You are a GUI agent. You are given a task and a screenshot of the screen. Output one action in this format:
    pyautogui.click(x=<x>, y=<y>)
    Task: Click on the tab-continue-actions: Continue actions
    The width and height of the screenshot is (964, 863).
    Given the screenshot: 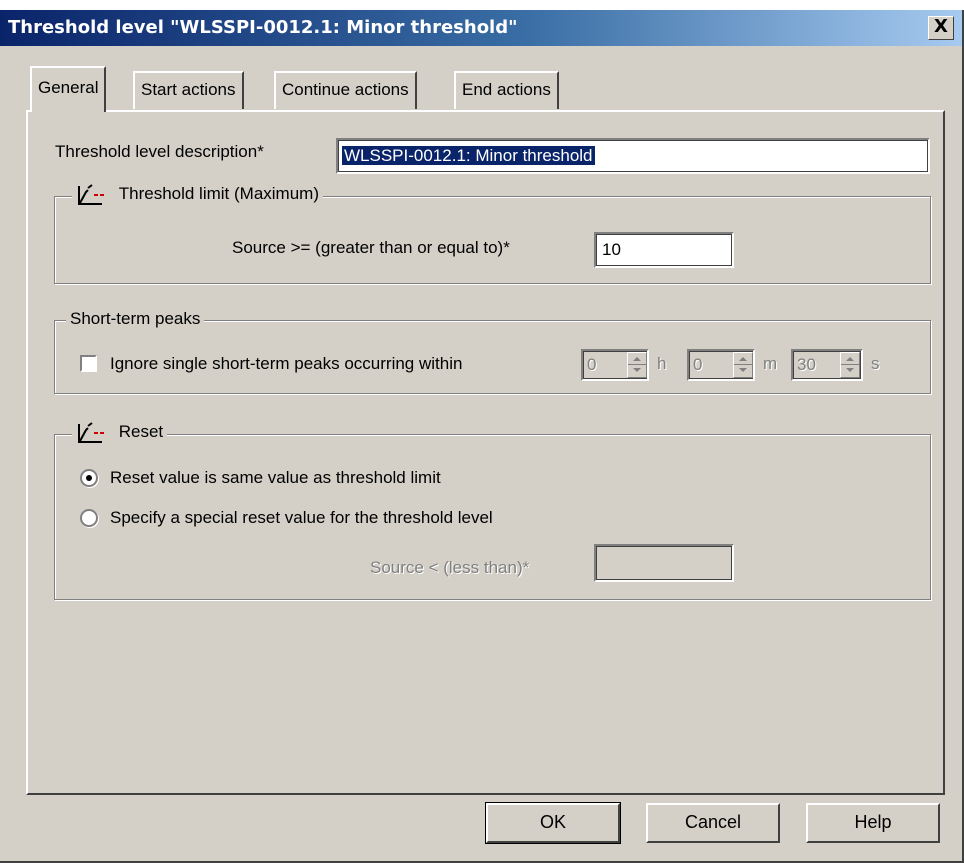 What is the action you would take?
    pyautogui.click(x=345, y=90)
    